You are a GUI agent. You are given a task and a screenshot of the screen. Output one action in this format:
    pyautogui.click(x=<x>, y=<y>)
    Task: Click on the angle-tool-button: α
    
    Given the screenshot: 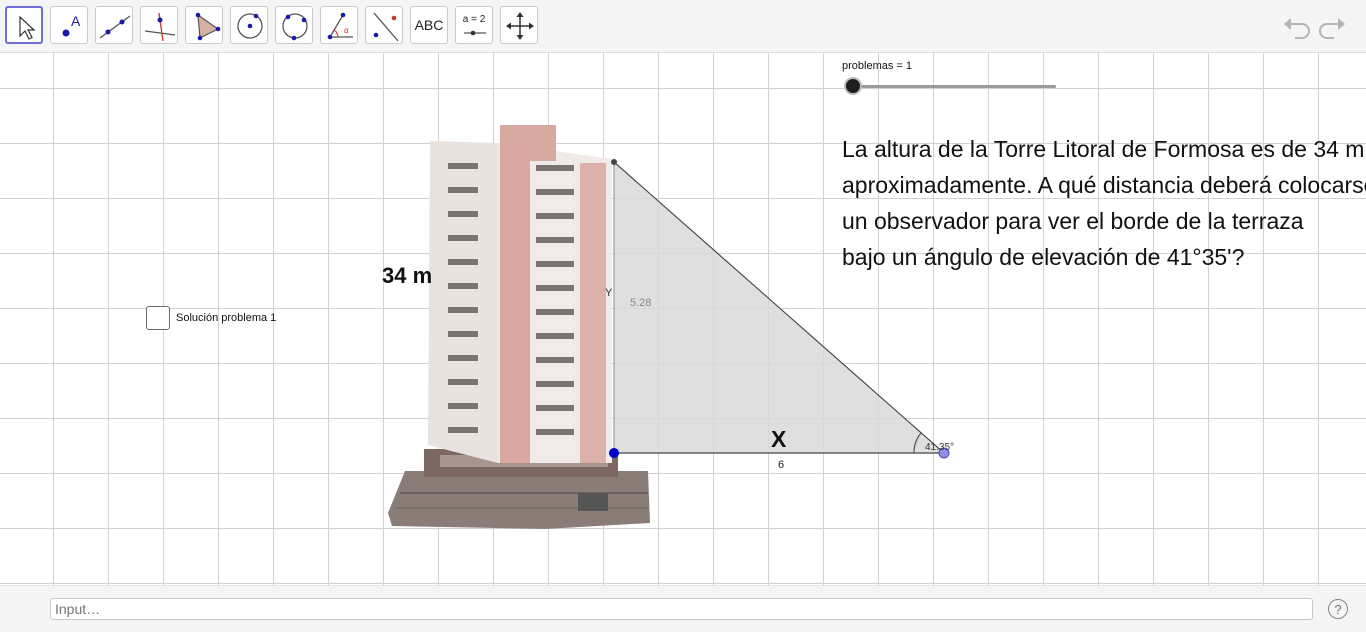 What is the action you would take?
    pyautogui.click(x=339, y=25)
    